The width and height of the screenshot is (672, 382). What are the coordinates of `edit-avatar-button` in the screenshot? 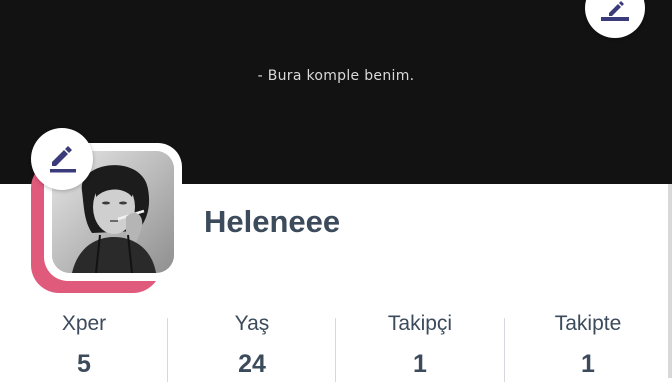 It's located at (62, 159).